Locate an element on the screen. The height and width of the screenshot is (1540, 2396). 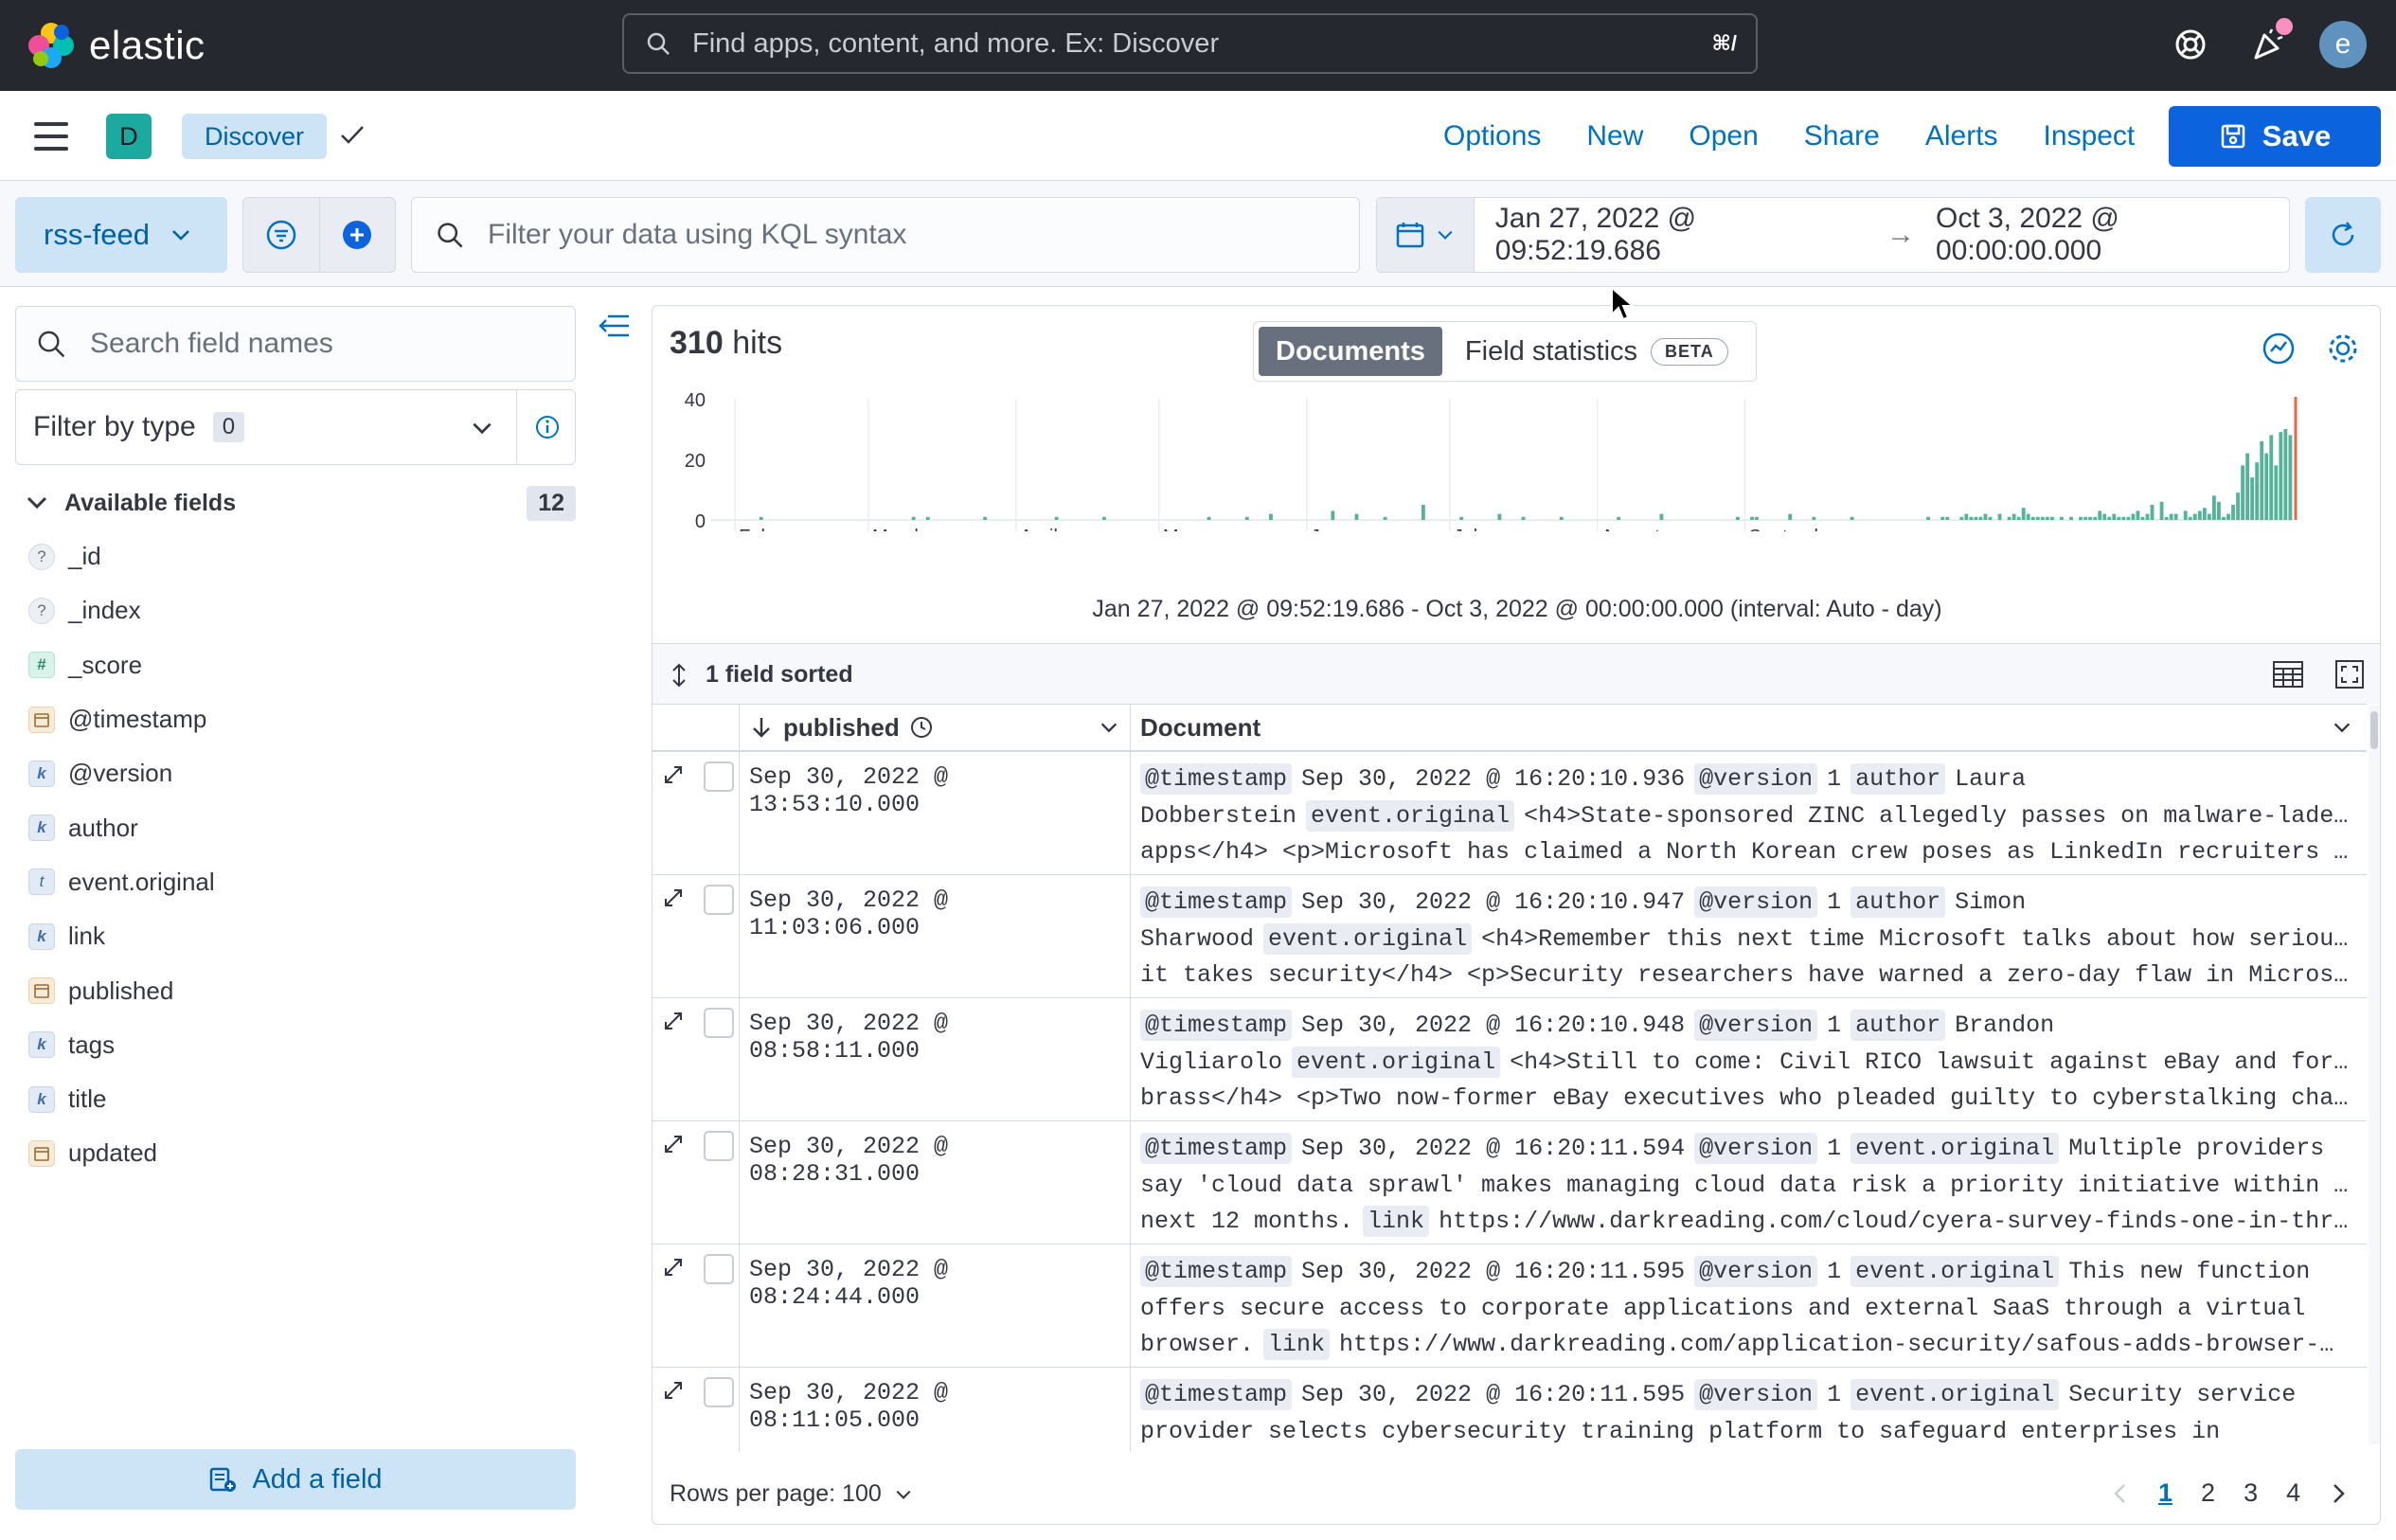
chevron-left-icon is located at coordinates (2120, 1493).